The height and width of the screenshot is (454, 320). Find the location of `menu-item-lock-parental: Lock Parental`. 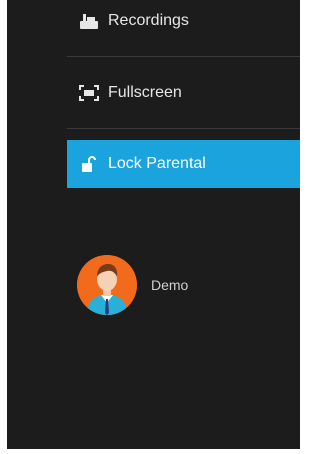

menu-item-lock-parental: Lock Parental is located at coordinates (183, 164).